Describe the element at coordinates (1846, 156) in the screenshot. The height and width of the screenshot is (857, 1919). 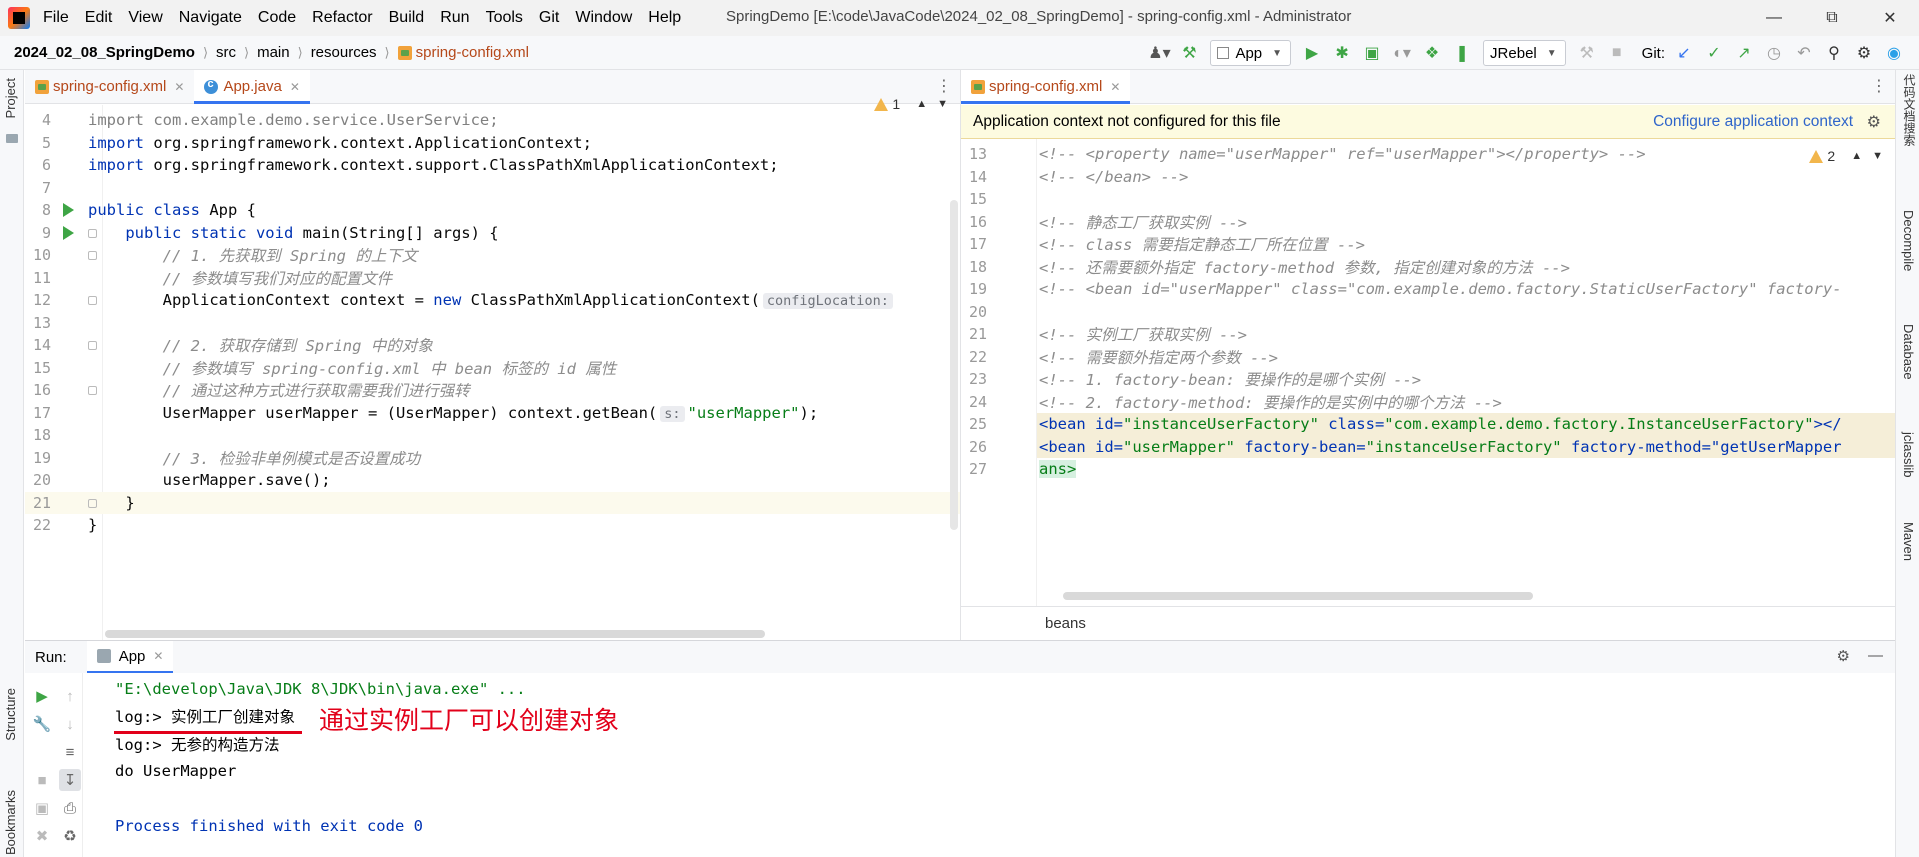
I see `inspection-widget: 2 ▲ ▼` at that location.